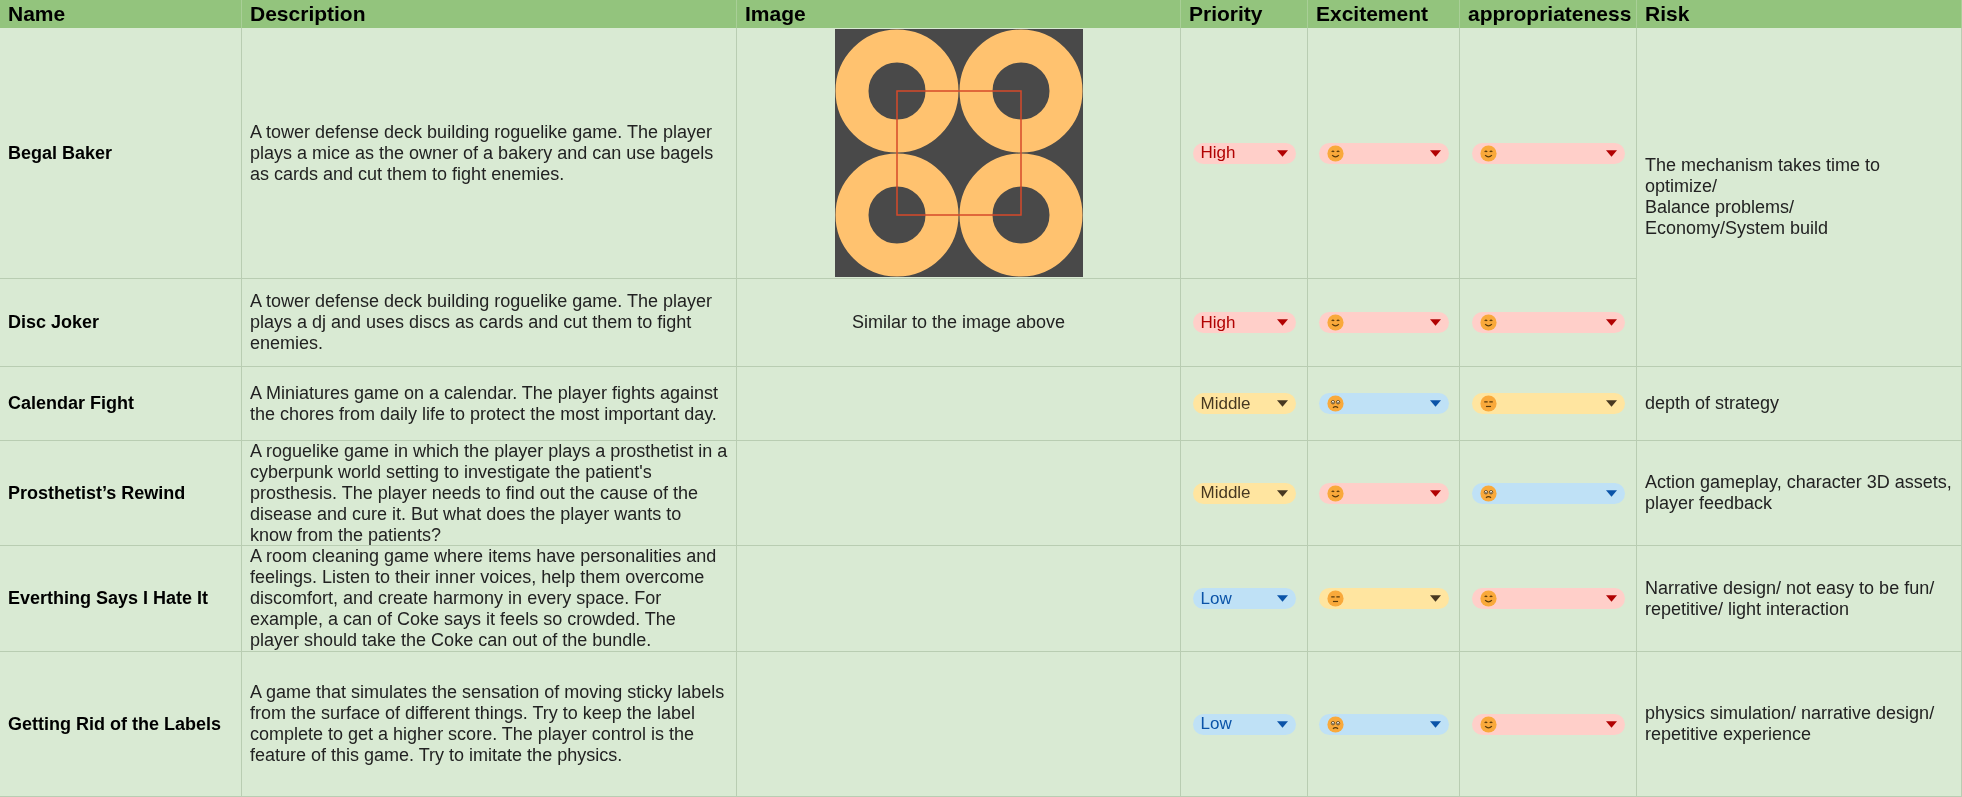  I want to click on column-header: Priority, so click(1244, 14).